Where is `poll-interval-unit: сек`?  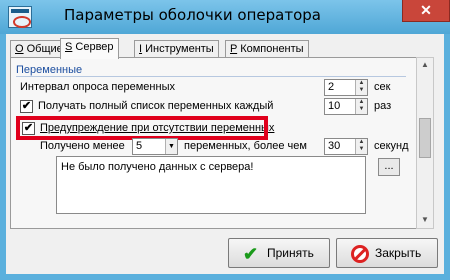 poll-interval-unit: сек is located at coordinates (382, 87).